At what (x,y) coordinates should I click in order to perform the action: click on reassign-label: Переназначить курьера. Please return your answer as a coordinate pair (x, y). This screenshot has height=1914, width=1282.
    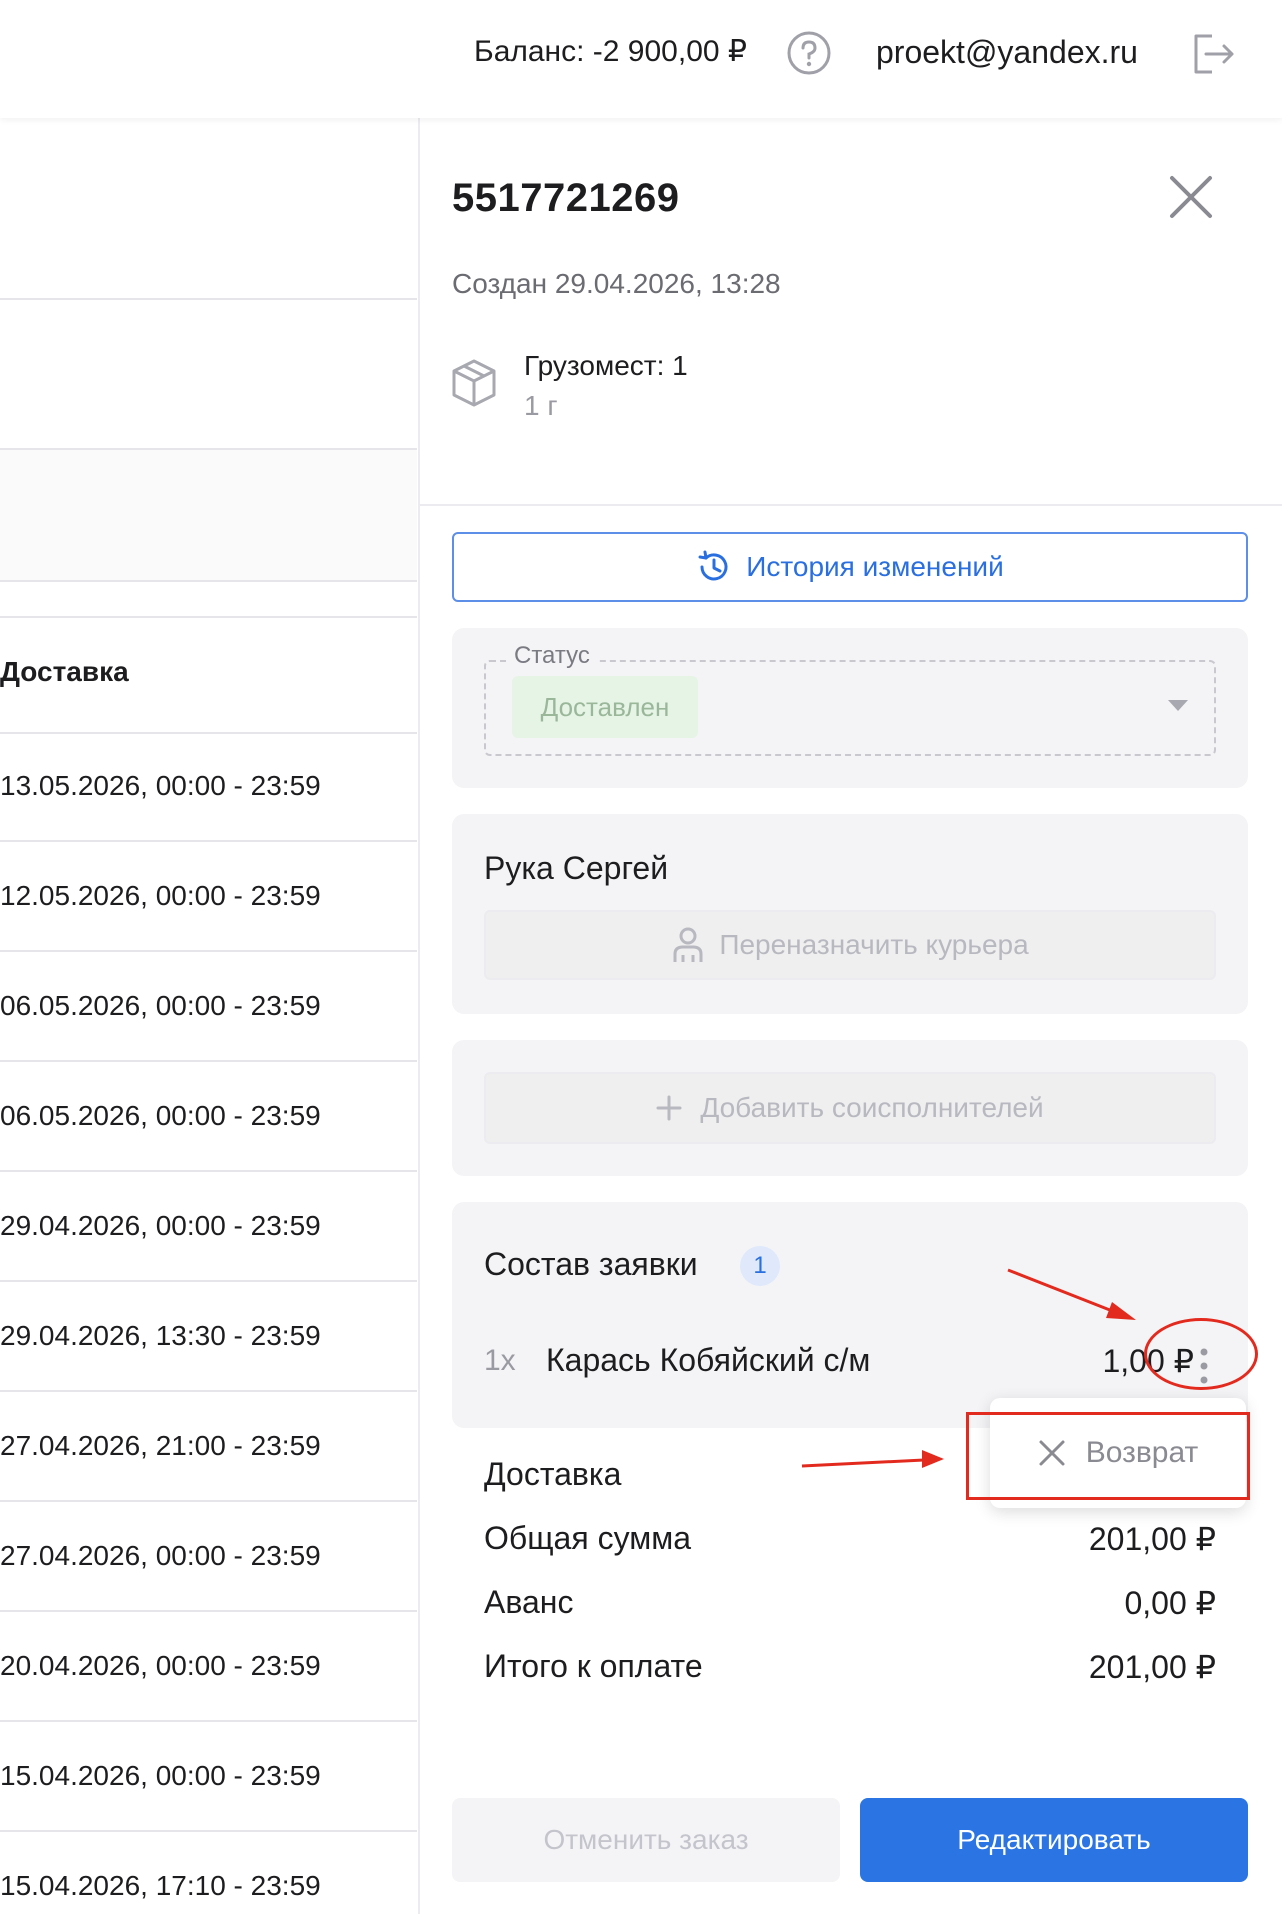
    Looking at the image, I should click on (874, 944).